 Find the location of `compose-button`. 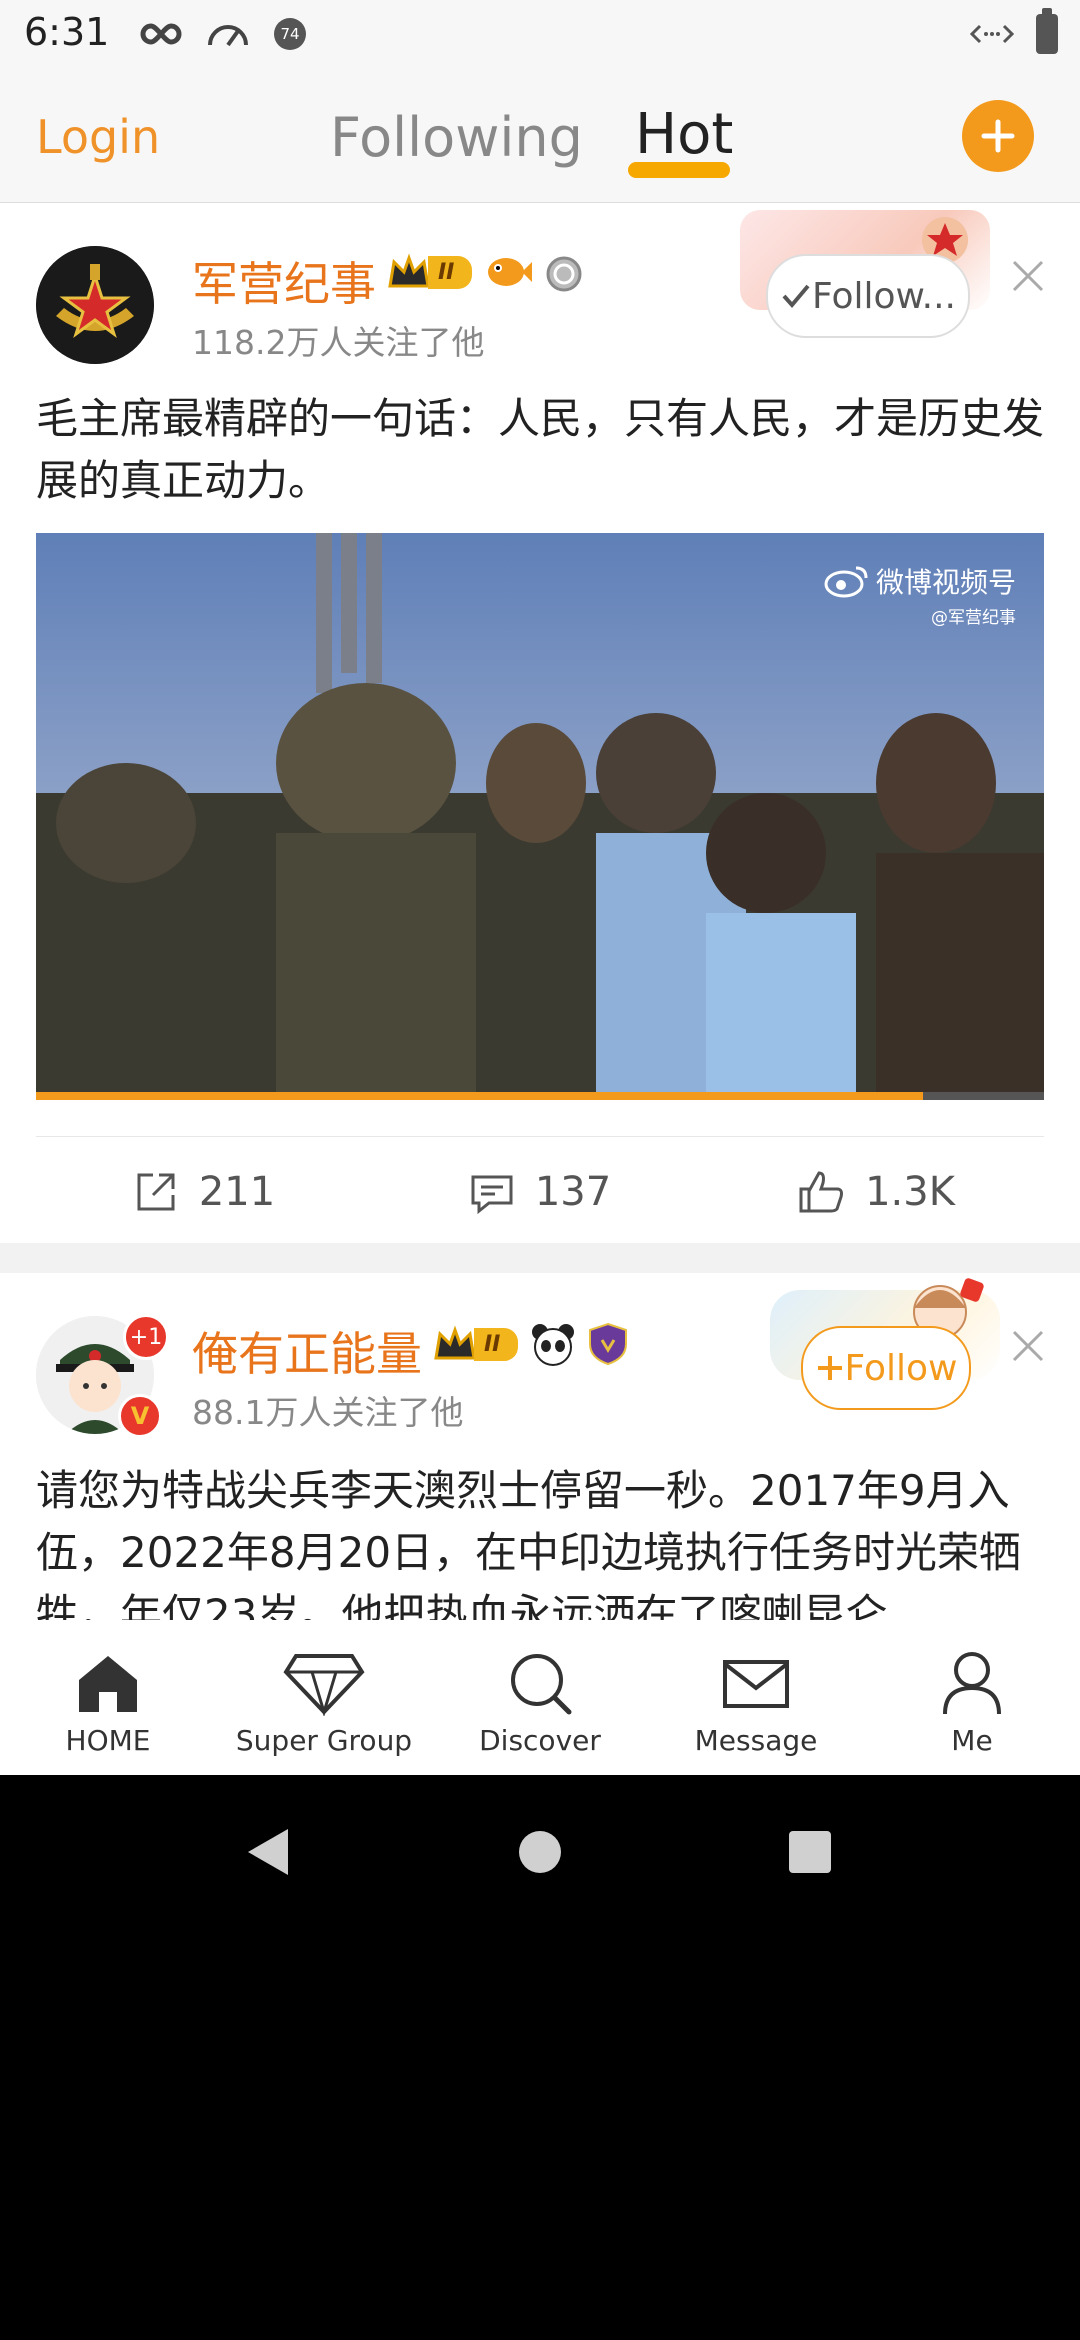

compose-button is located at coordinates (998, 136).